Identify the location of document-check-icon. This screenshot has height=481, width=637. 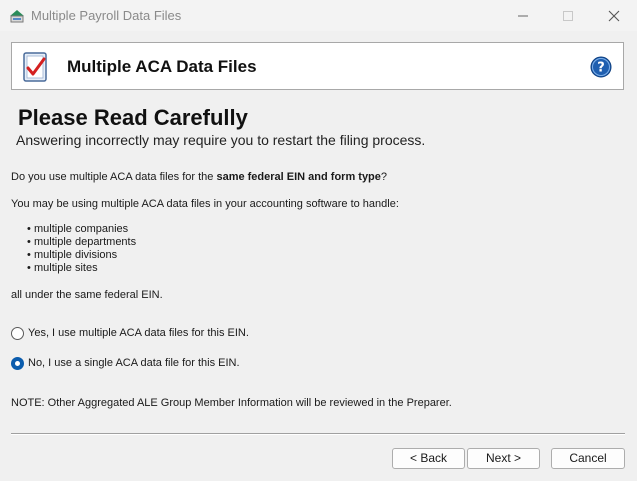
(36, 69).